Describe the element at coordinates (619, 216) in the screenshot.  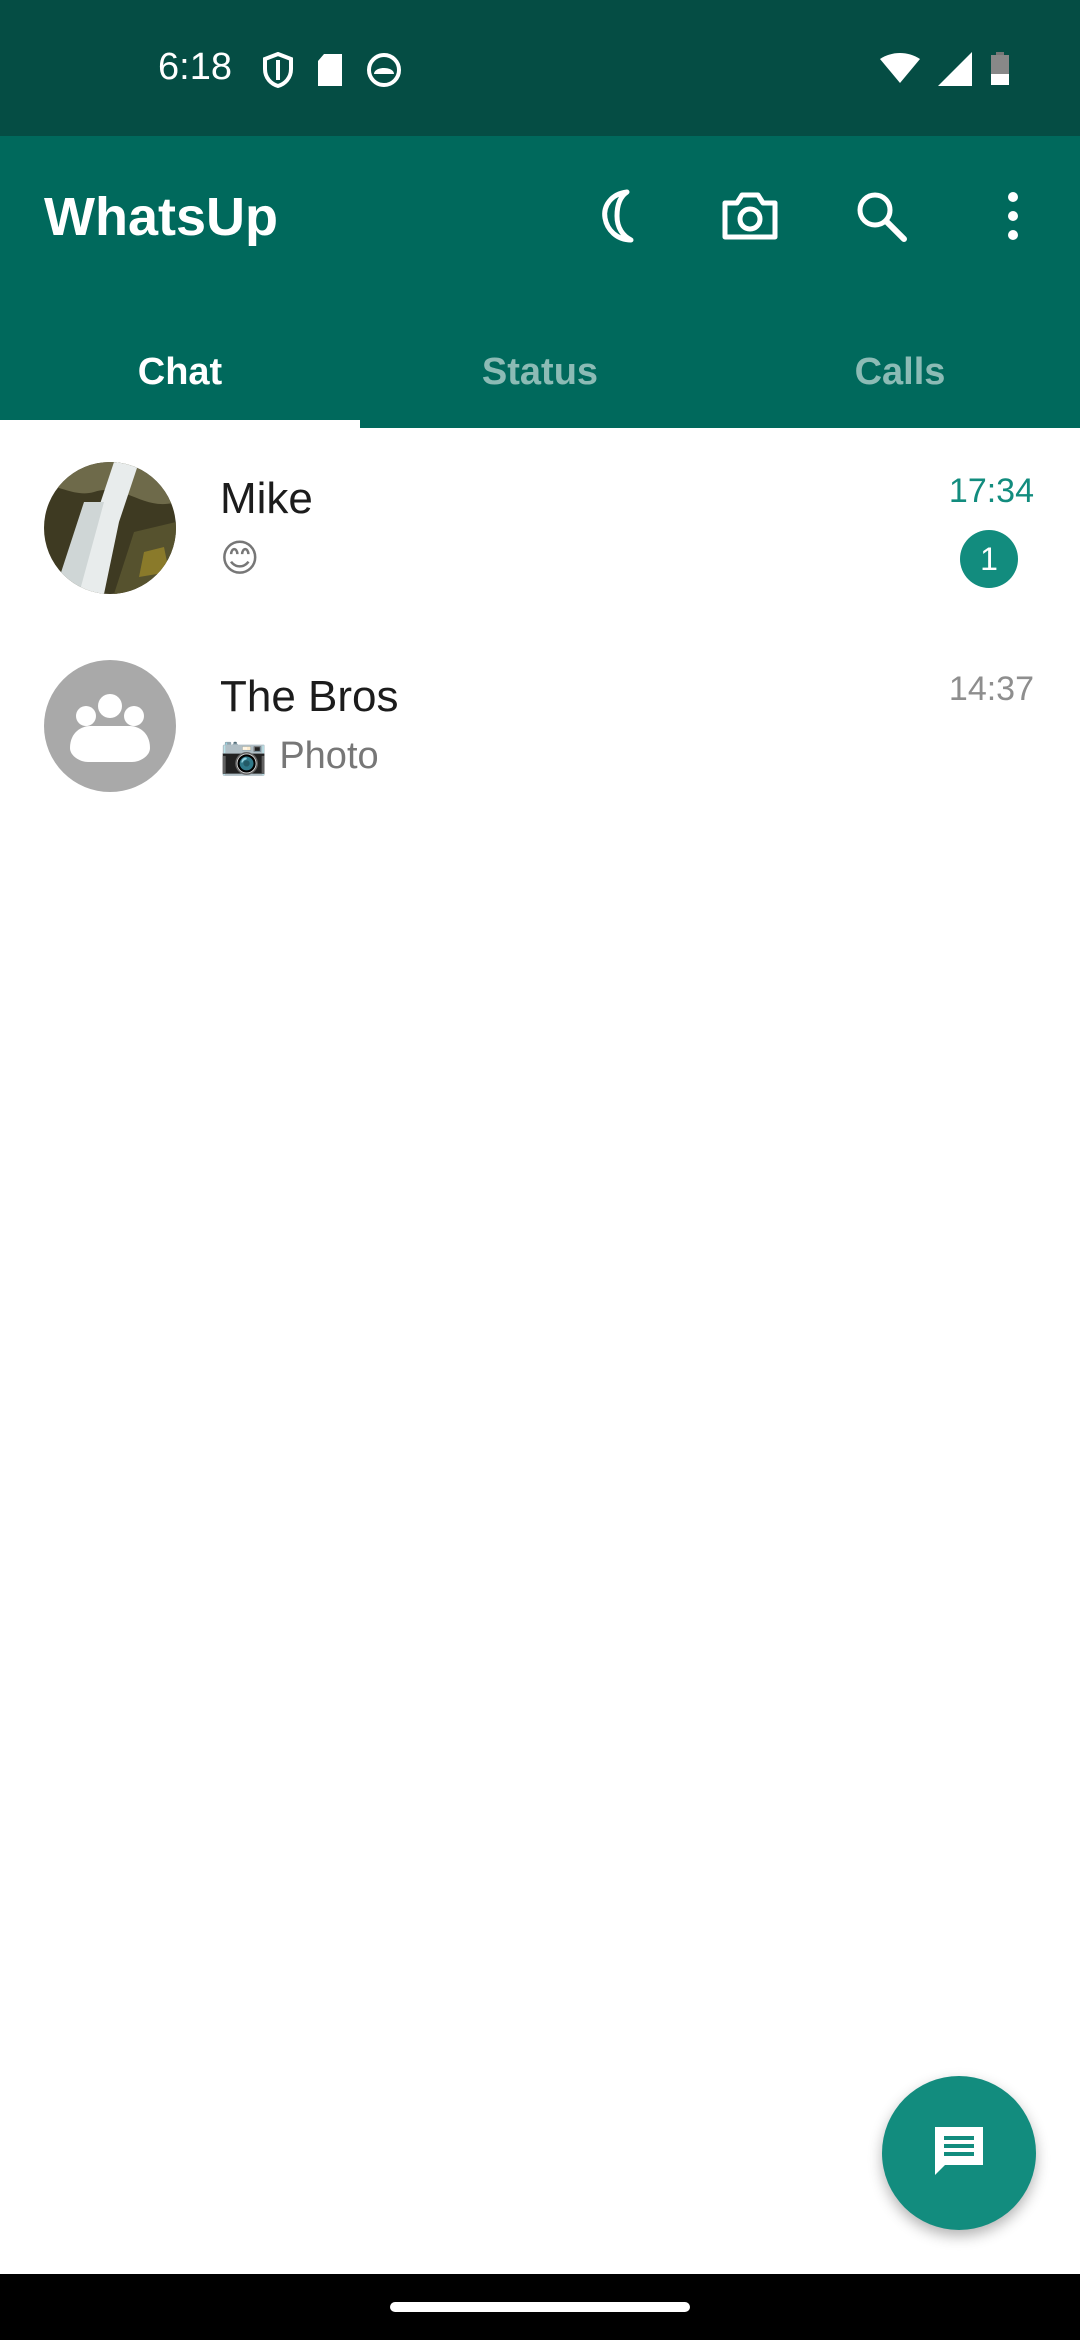
I see `dark-mode-moon-icon` at that location.